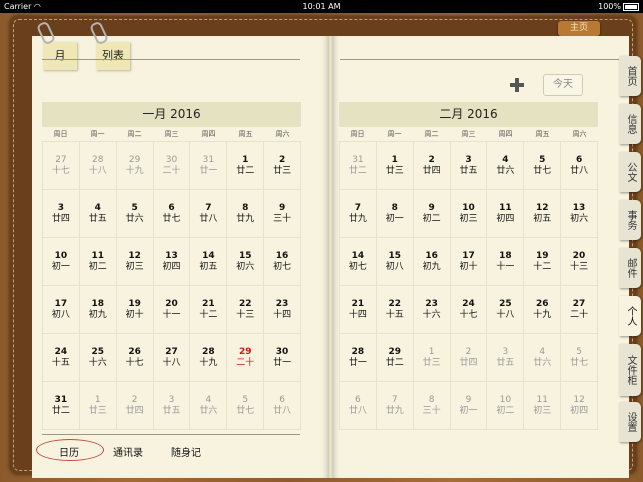  I want to click on side-tab-documents: 公文, so click(630, 172).